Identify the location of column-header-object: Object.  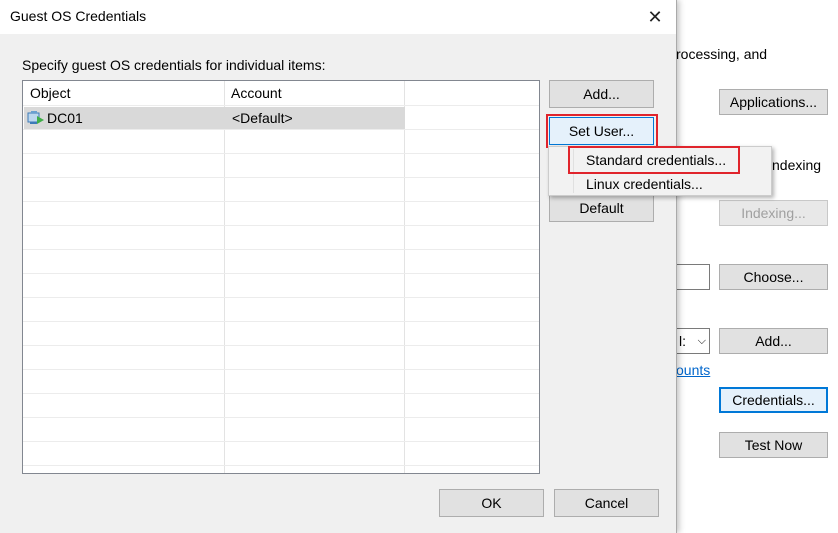
(123, 93).